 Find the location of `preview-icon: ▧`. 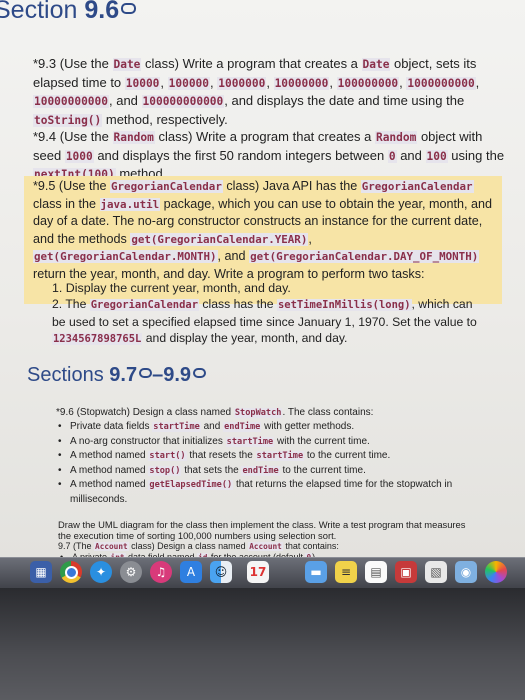

preview-icon: ▧ is located at coordinates (436, 572).